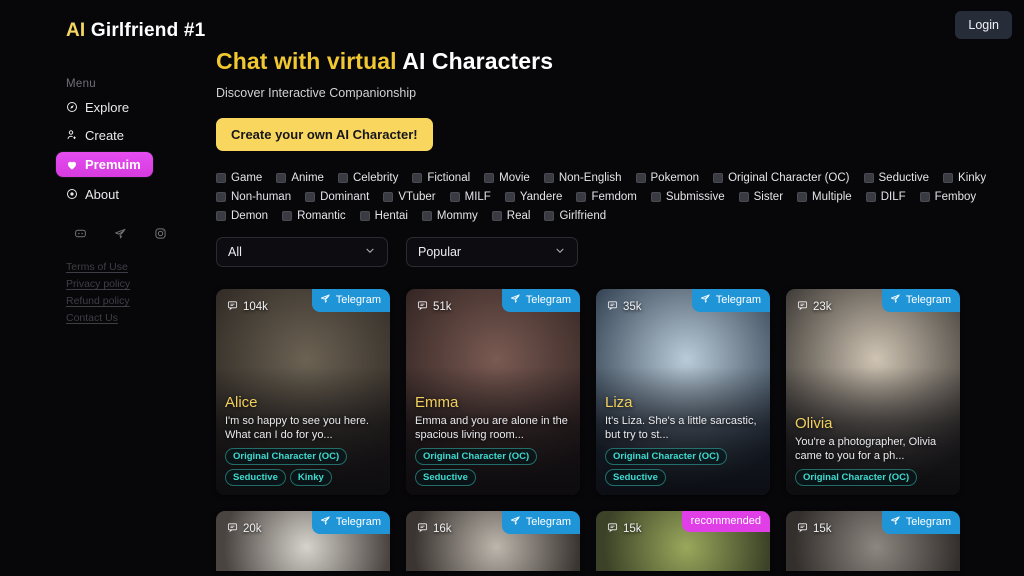 This screenshot has height=576, width=1024. I want to click on filter-chip: Demon, so click(242, 215).